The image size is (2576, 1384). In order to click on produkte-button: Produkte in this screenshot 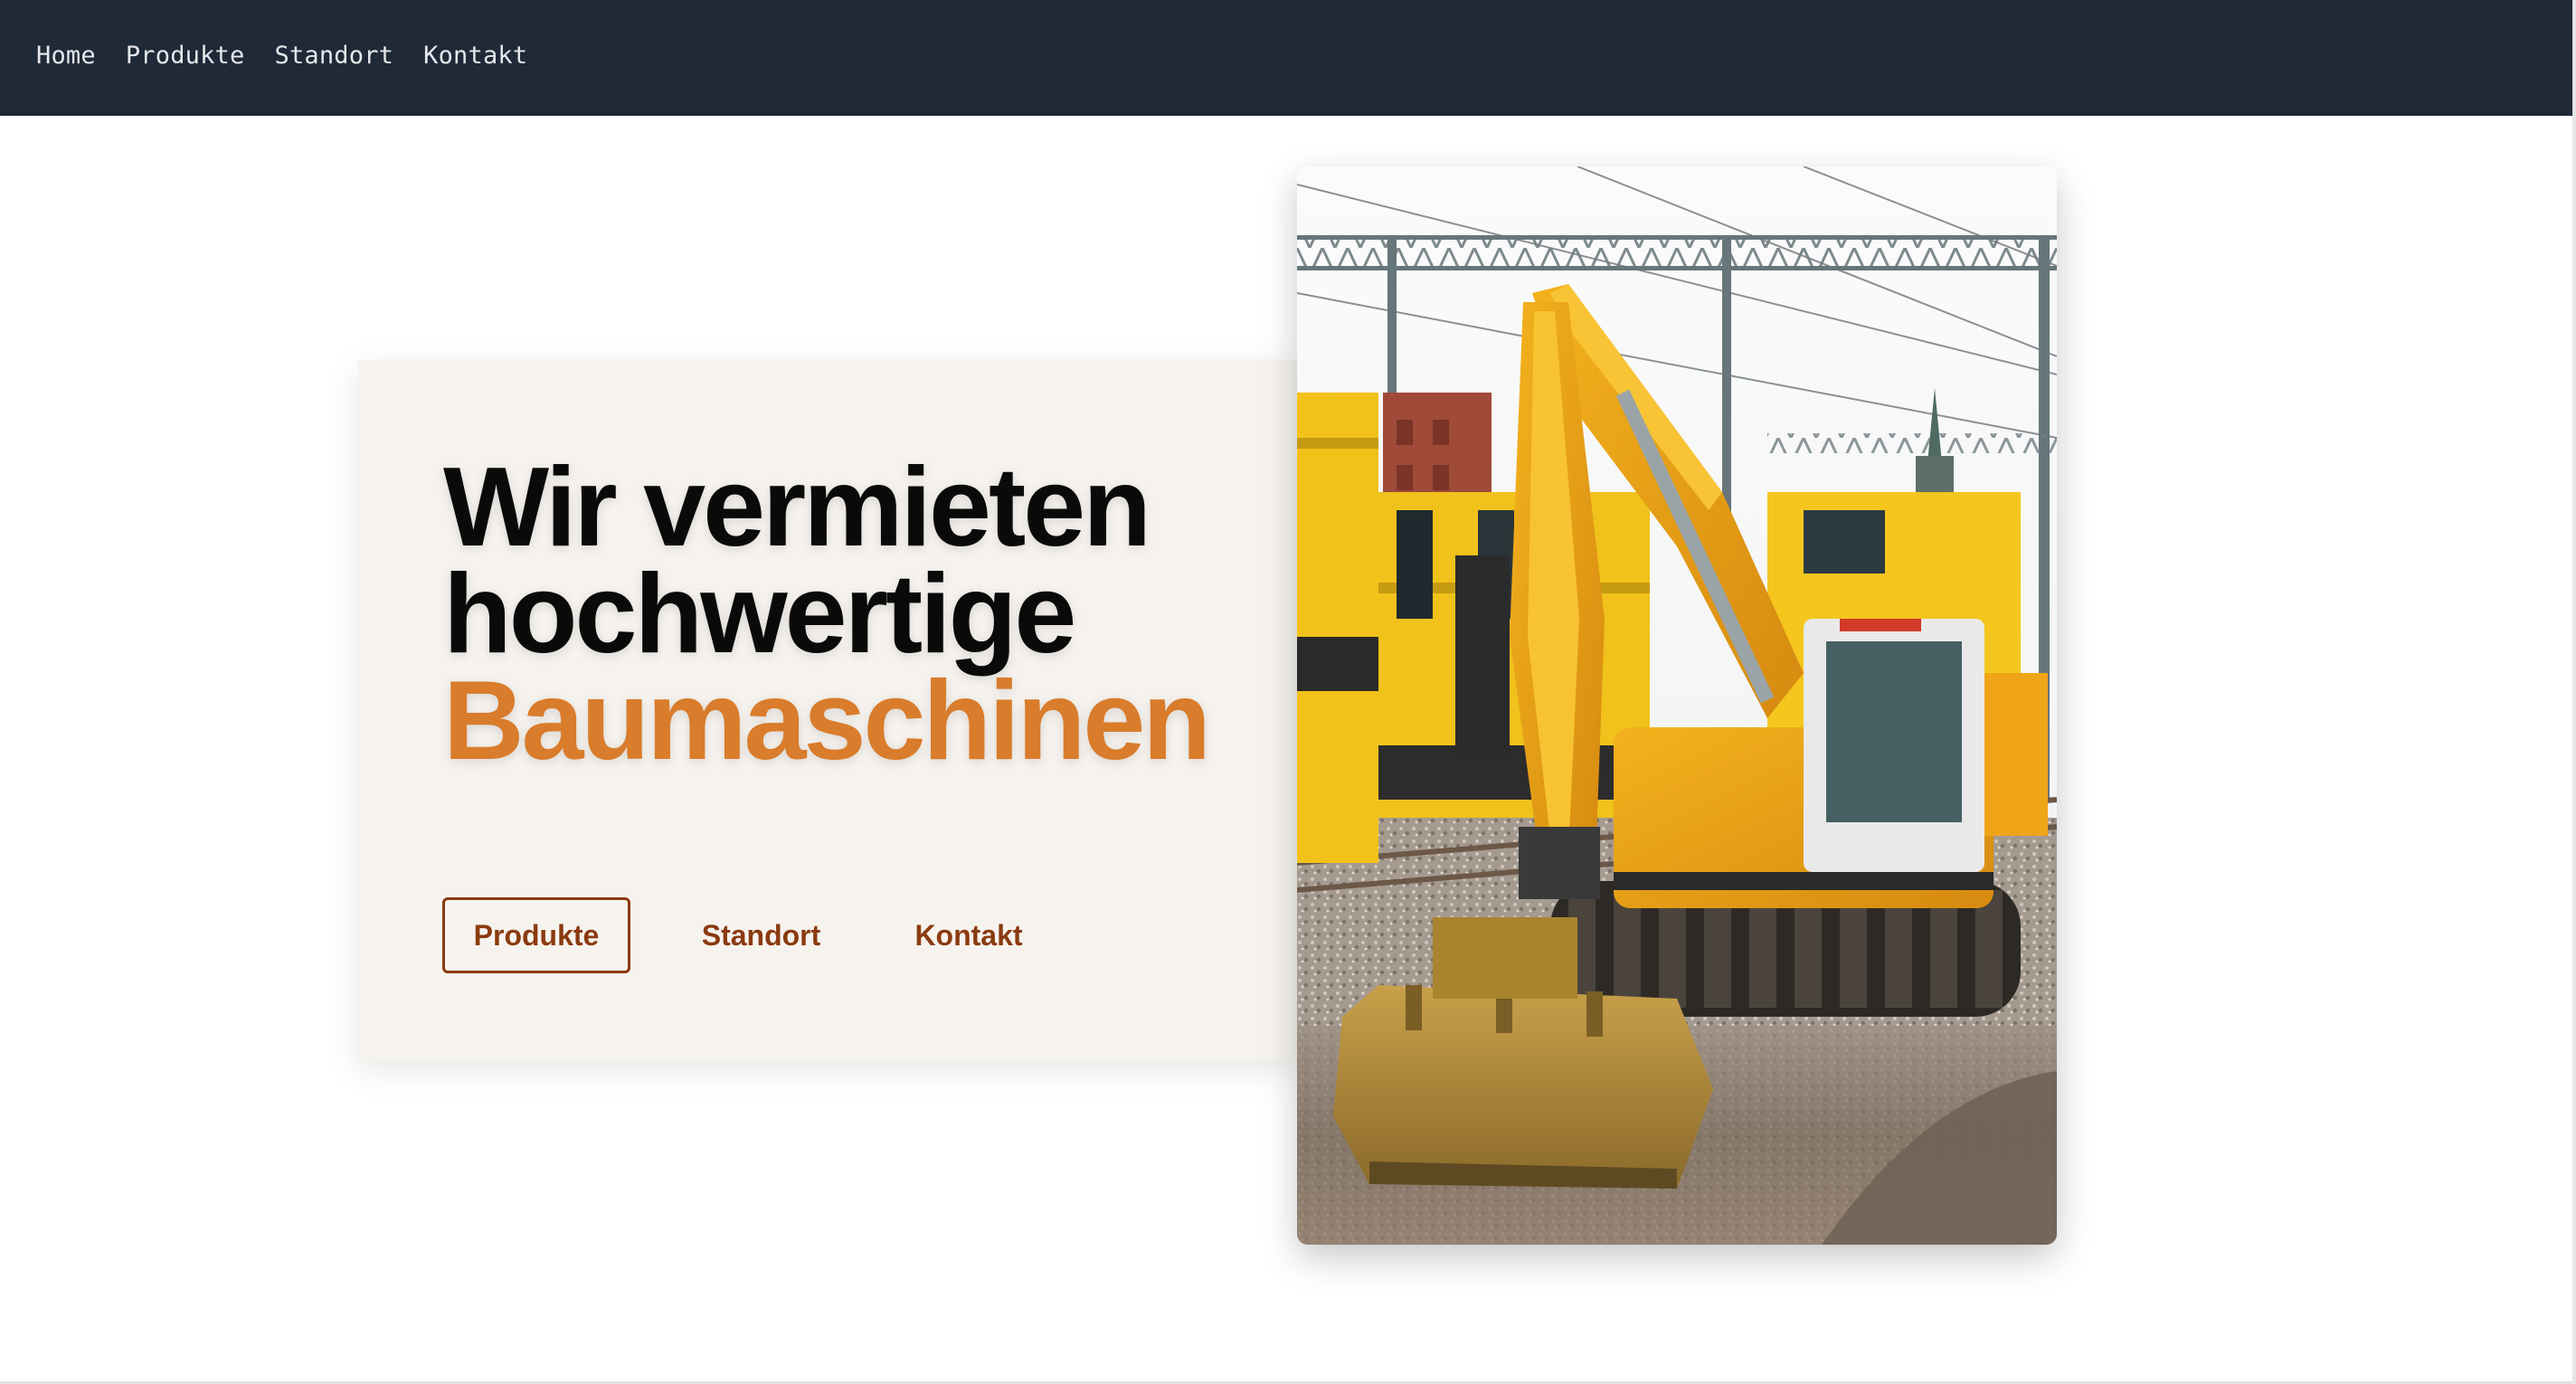, I will do `click(536, 935)`.